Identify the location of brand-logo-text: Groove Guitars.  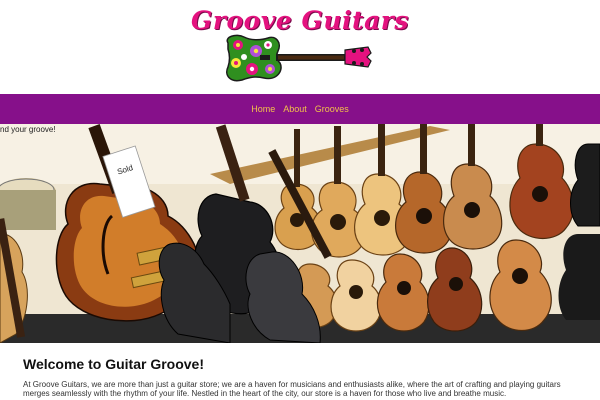
(300, 20).